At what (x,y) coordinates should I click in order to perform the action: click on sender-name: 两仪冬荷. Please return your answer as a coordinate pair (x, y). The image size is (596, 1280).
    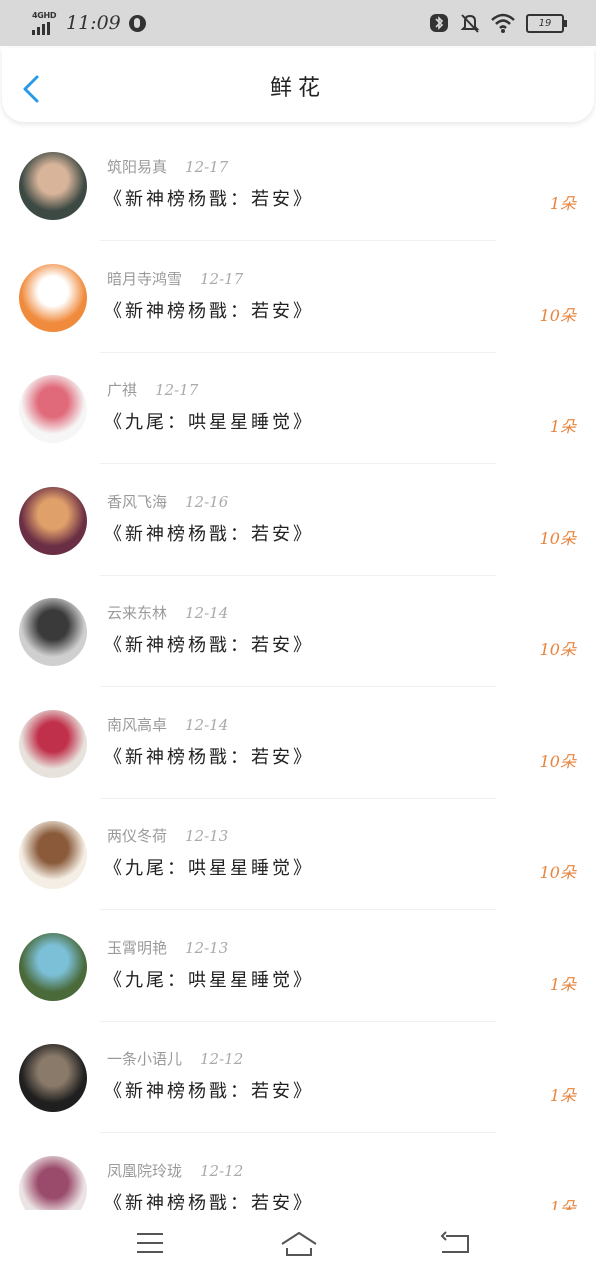
    Looking at the image, I should click on (137, 836).